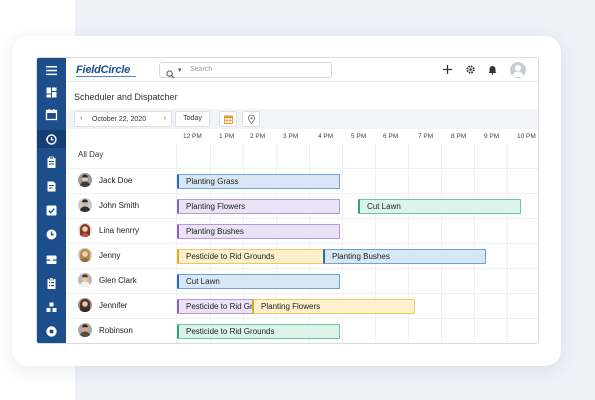 The width and height of the screenshot is (595, 400). Describe the element at coordinates (51, 70) in the screenshot. I see `menu-icon` at that location.